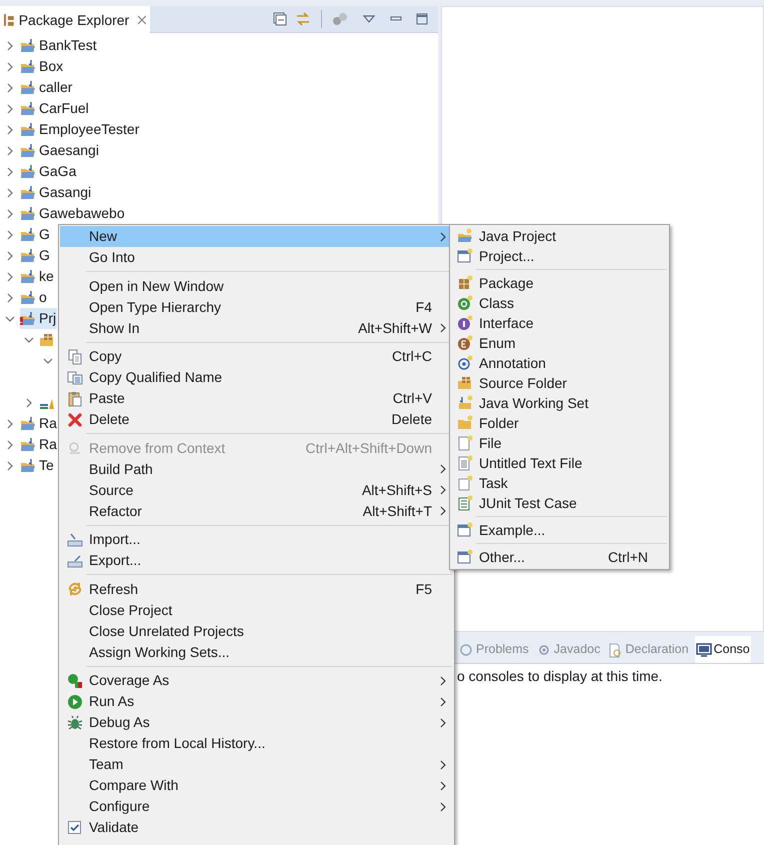 The height and width of the screenshot is (845, 764). Describe the element at coordinates (559, 503) in the screenshot. I see `menu-item: JUnit Test Case` at that location.